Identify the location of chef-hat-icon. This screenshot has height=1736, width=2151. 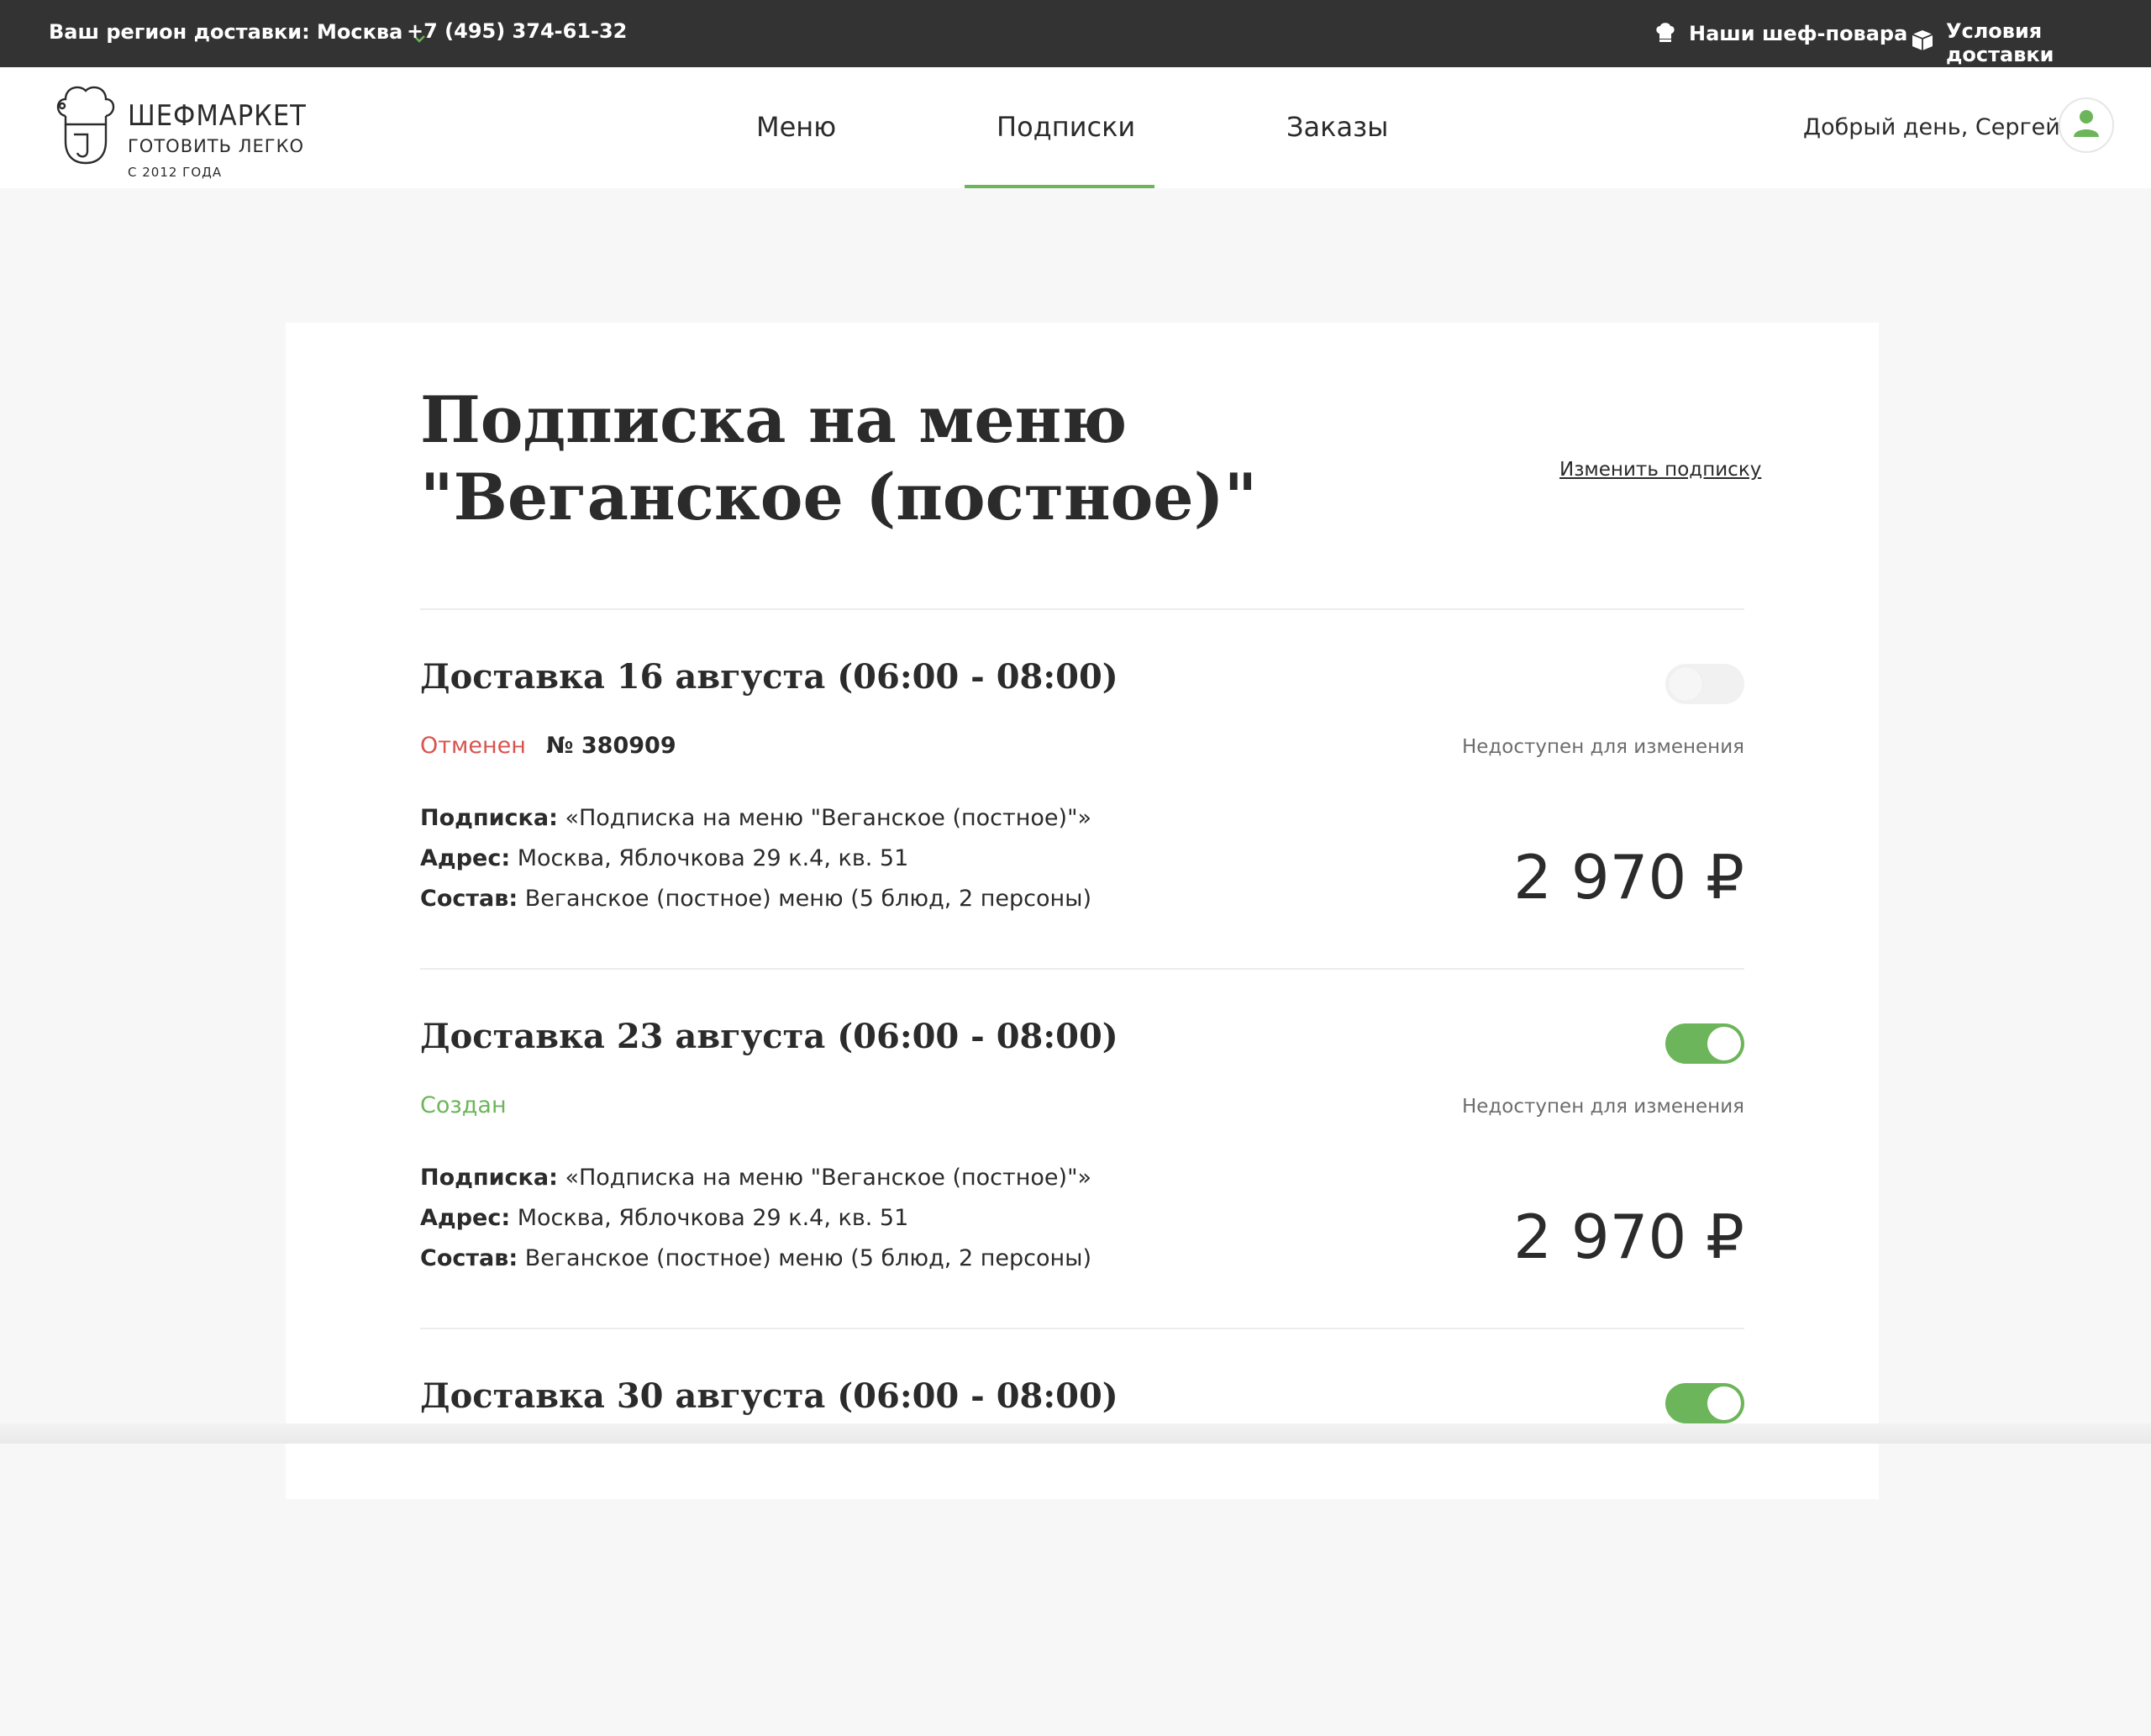
(1671, 33).